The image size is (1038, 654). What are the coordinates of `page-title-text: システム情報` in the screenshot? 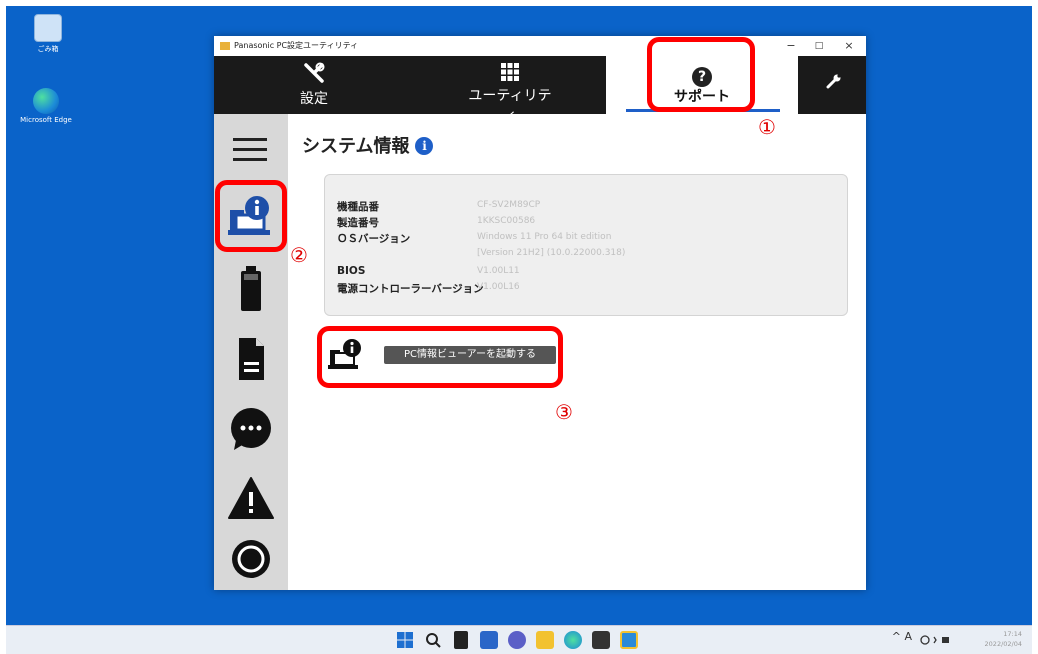 It's located at (356, 146).